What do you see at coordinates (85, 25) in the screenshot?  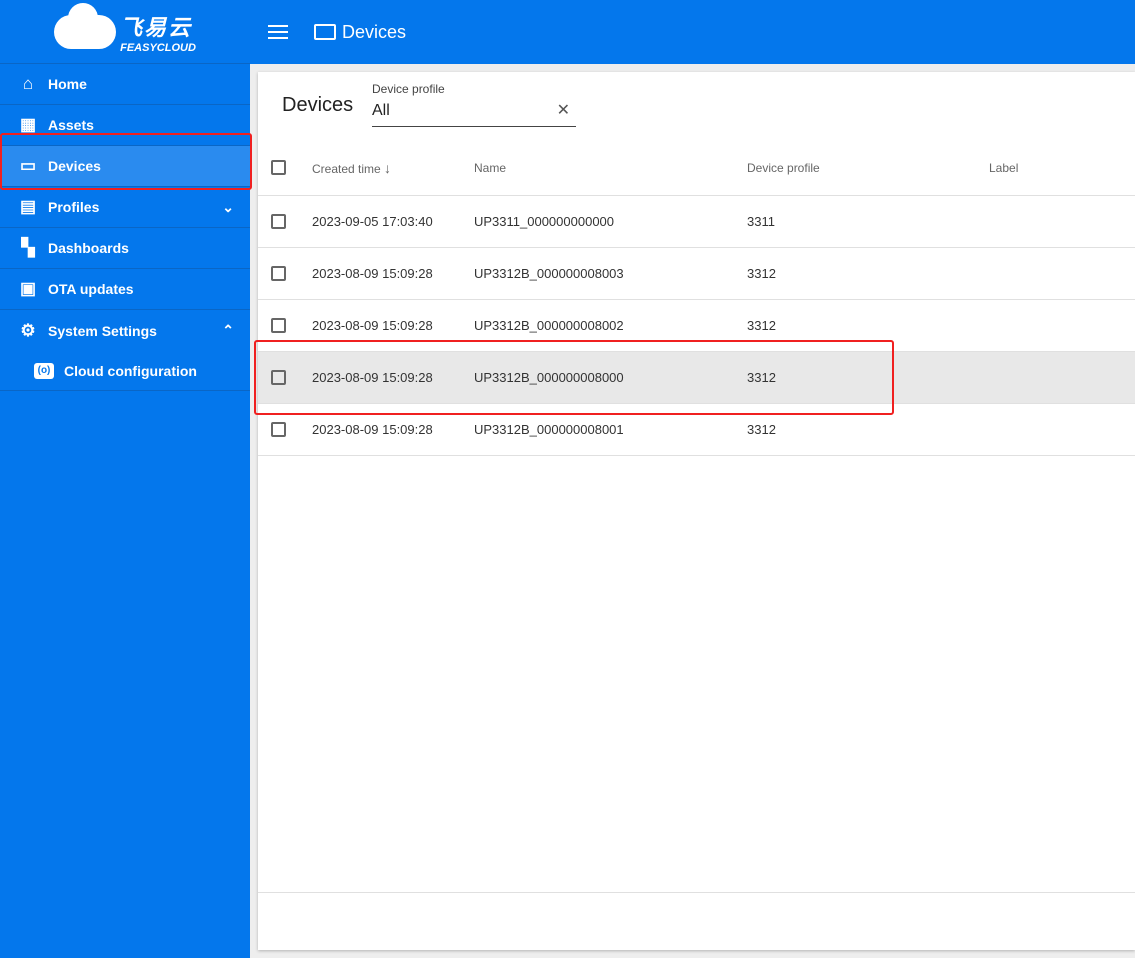 I see `cloud-logo-icon` at bounding box center [85, 25].